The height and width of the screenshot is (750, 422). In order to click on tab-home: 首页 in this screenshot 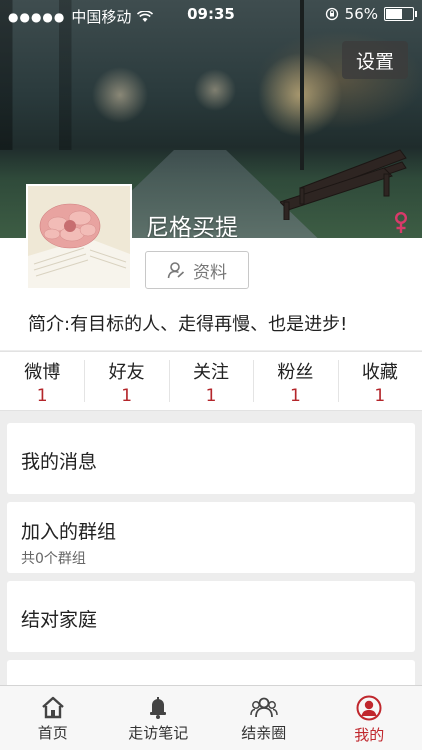, I will do `click(53, 718)`.